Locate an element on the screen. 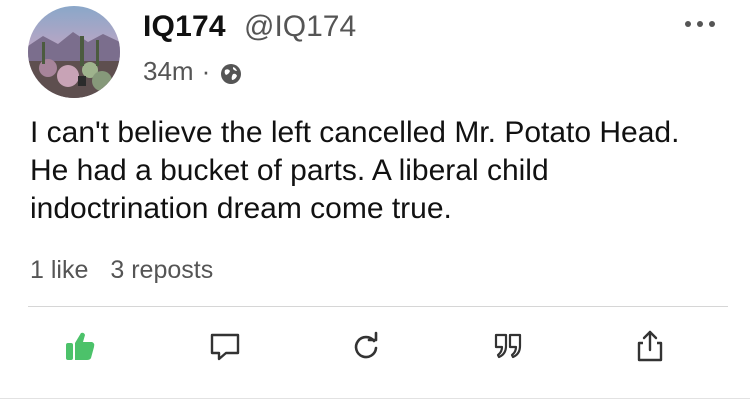 The width and height of the screenshot is (750, 401). repost-icon is located at coordinates (366, 348).